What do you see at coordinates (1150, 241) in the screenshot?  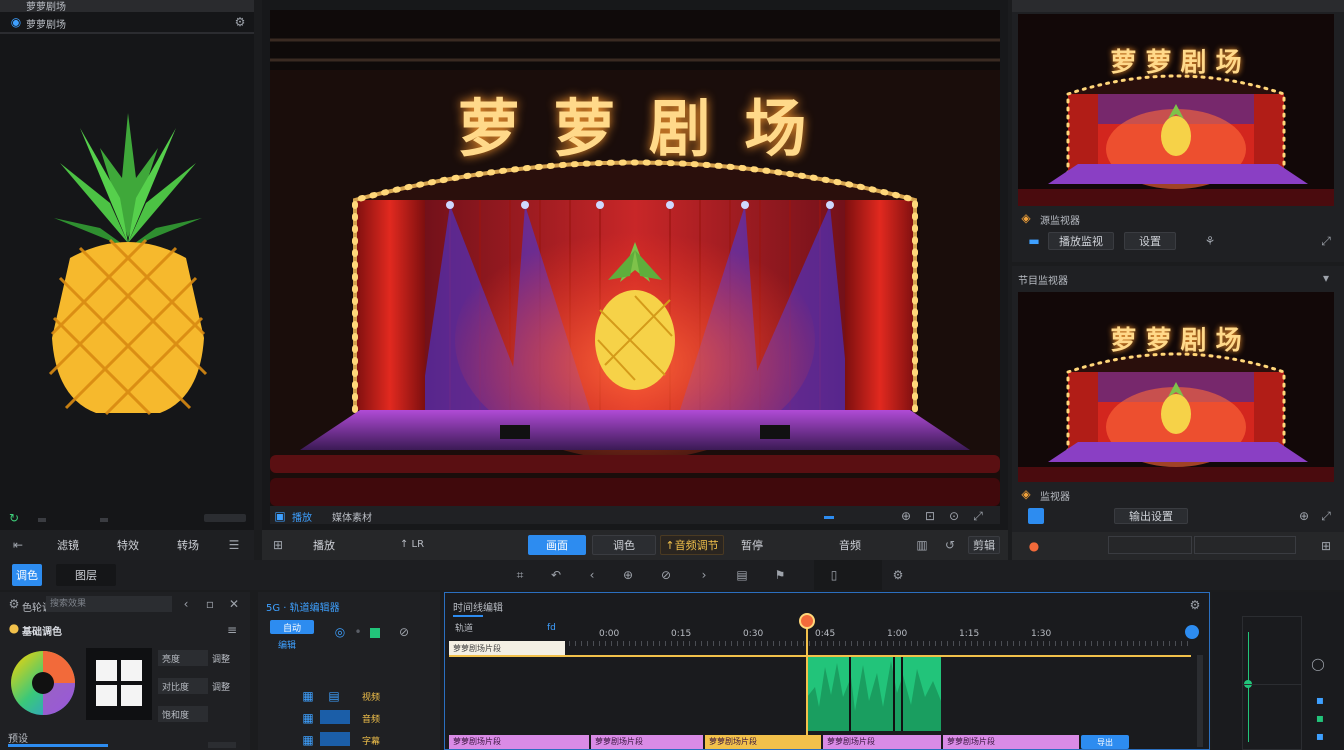 I see `source-settings-button: 设置` at bounding box center [1150, 241].